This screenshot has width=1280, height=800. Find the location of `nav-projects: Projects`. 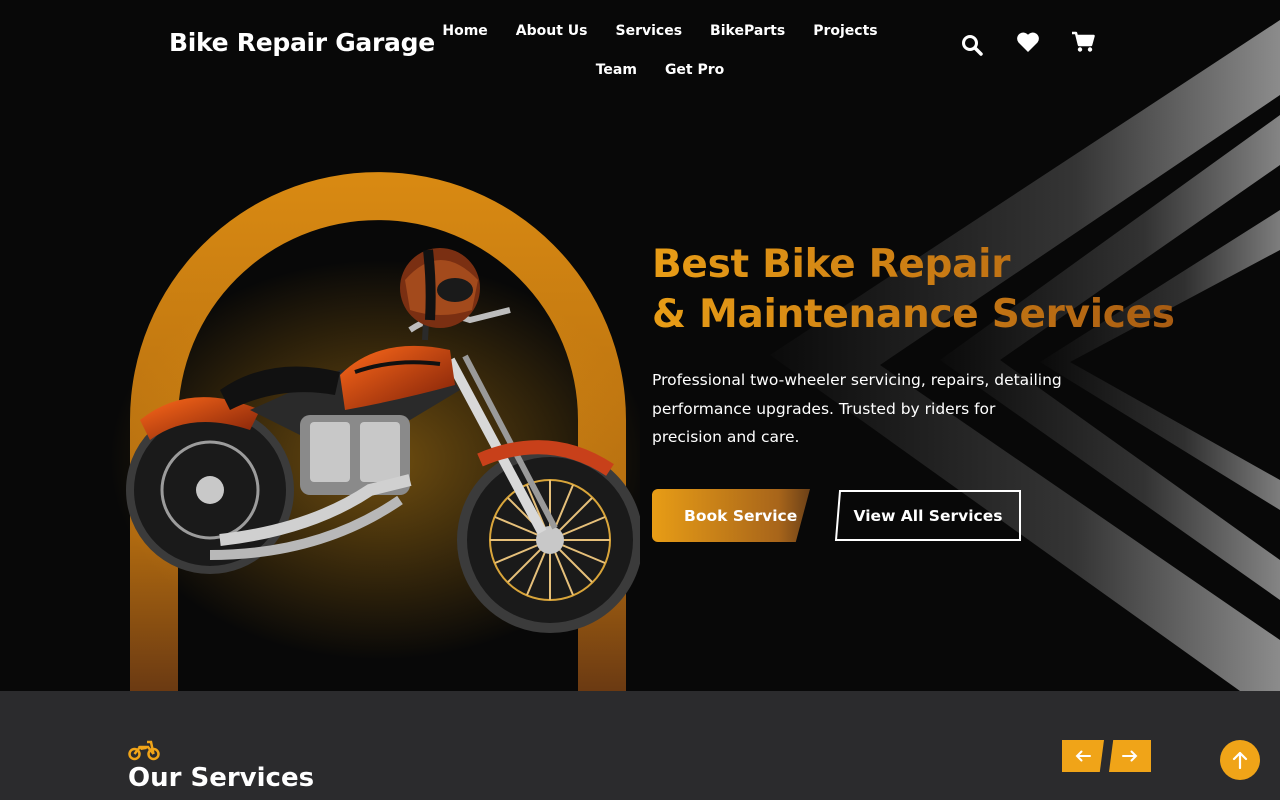

nav-projects: Projects is located at coordinates (845, 31).